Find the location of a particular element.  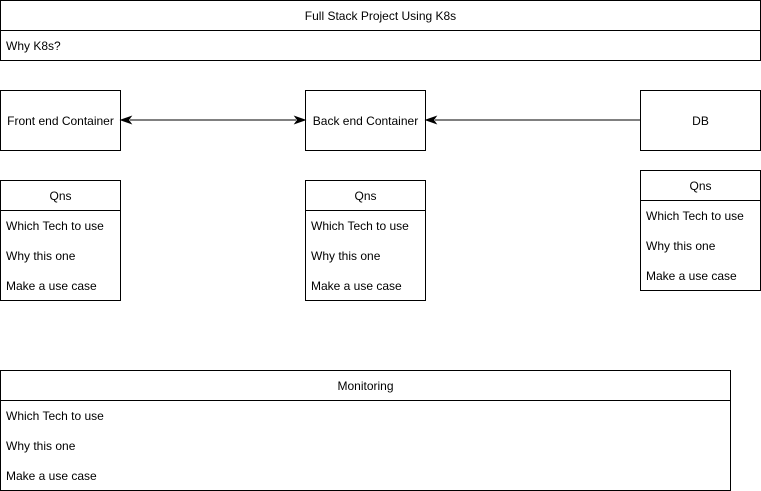

backend-questions-header: Qns is located at coordinates (365, 196).